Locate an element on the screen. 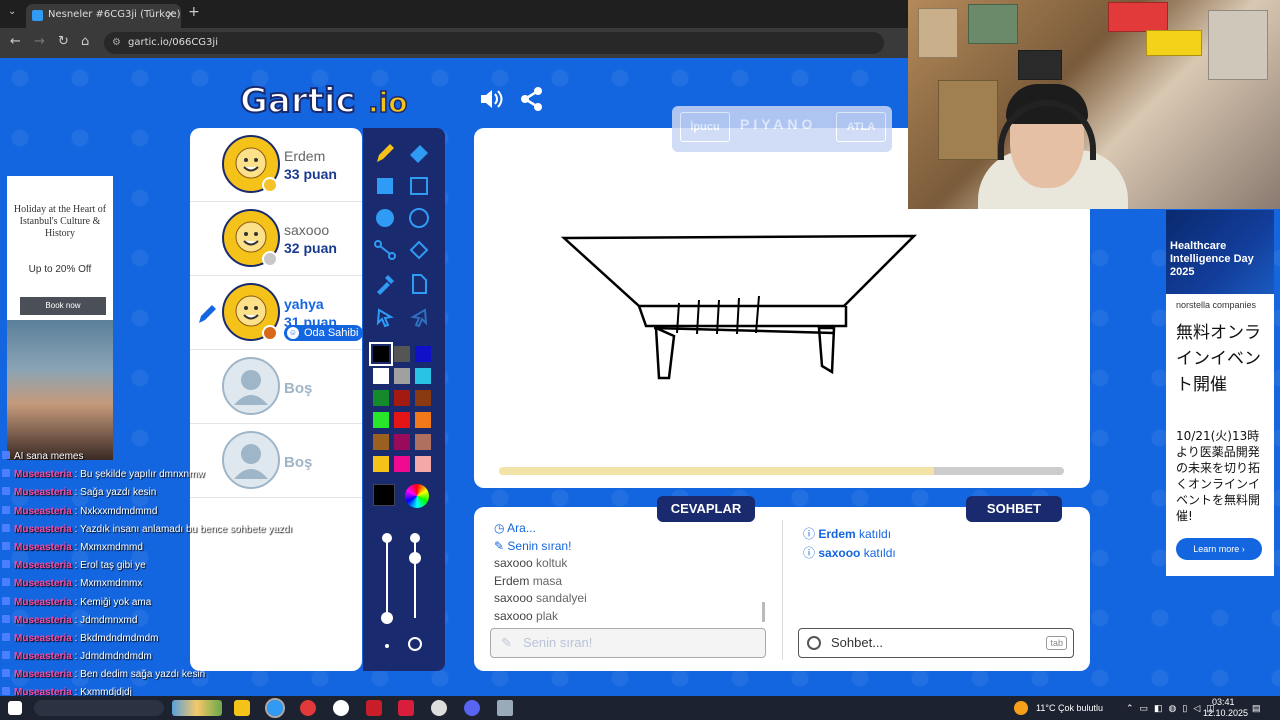 This screenshot has width=1280, height=720. back-icon: ← is located at coordinates (15, 41).